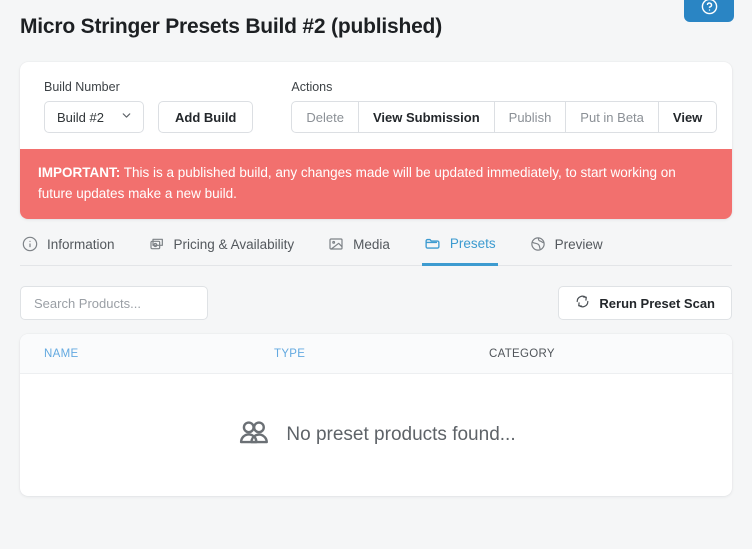 Image resolution: width=752 pixels, height=549 pixels. I want to click on column-header-type: TYPE, so click(381, 354).